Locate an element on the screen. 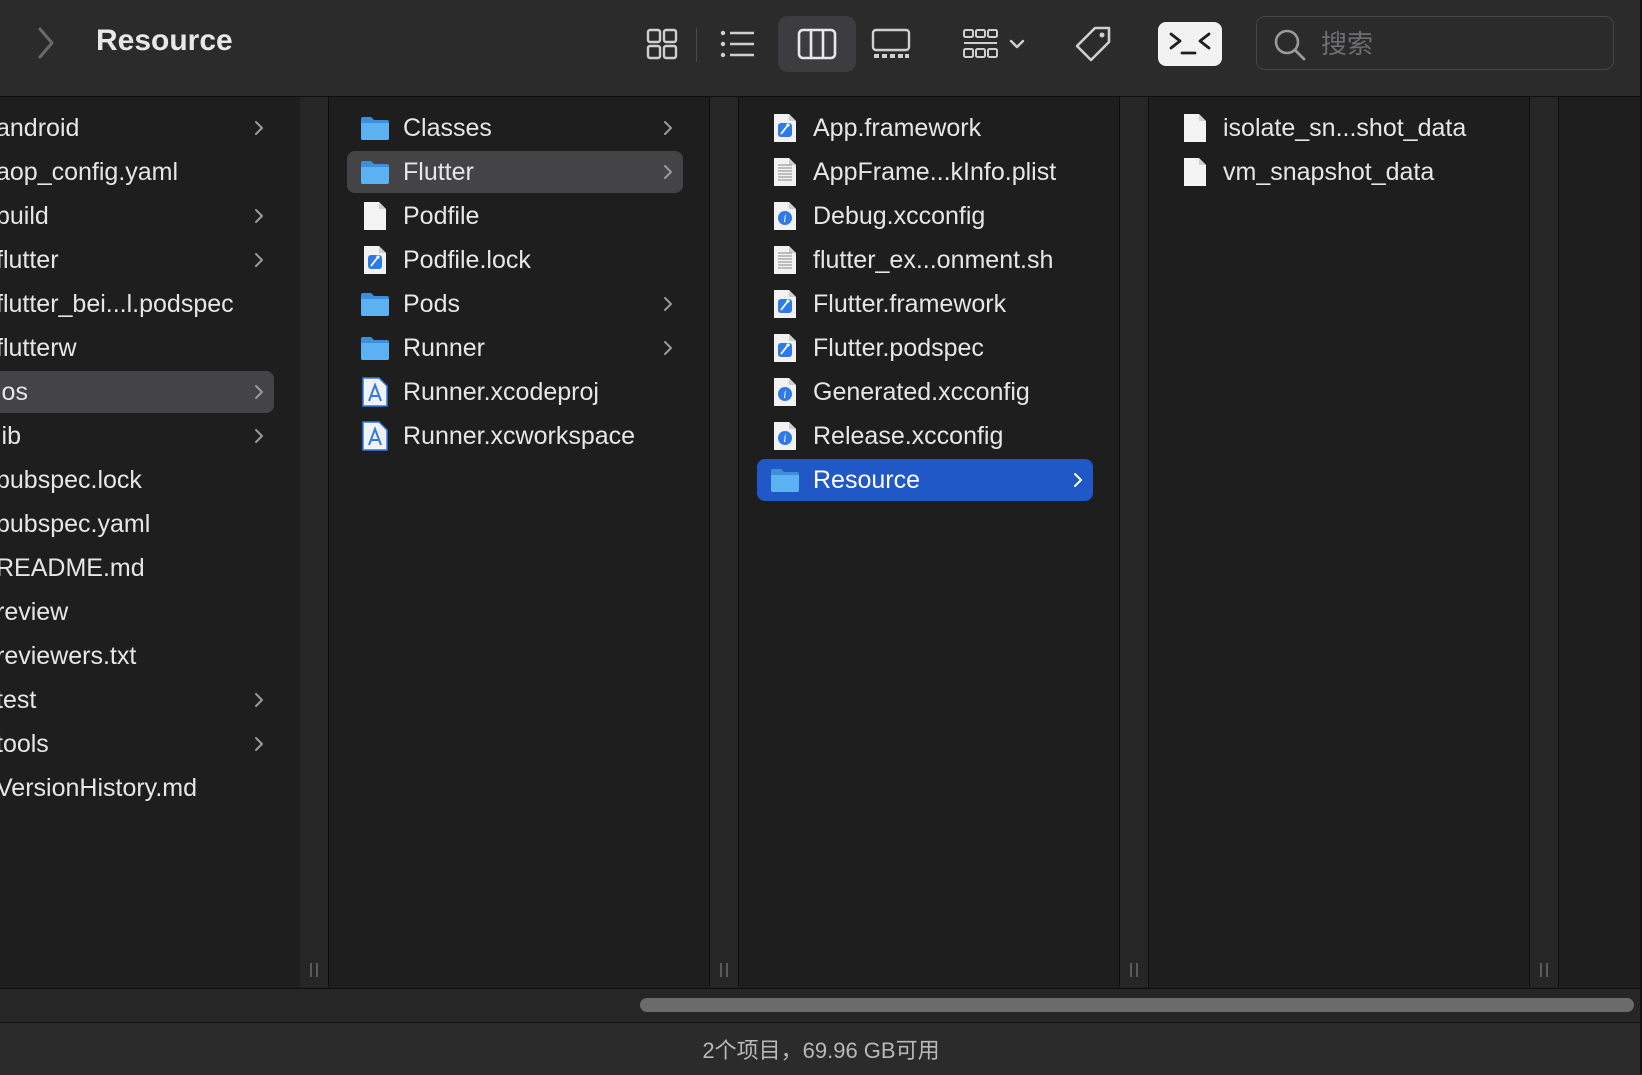 The width and height of the screenshot is (1642, 1075). file-row: Podfile.lock is located at coordinates (515, 260).